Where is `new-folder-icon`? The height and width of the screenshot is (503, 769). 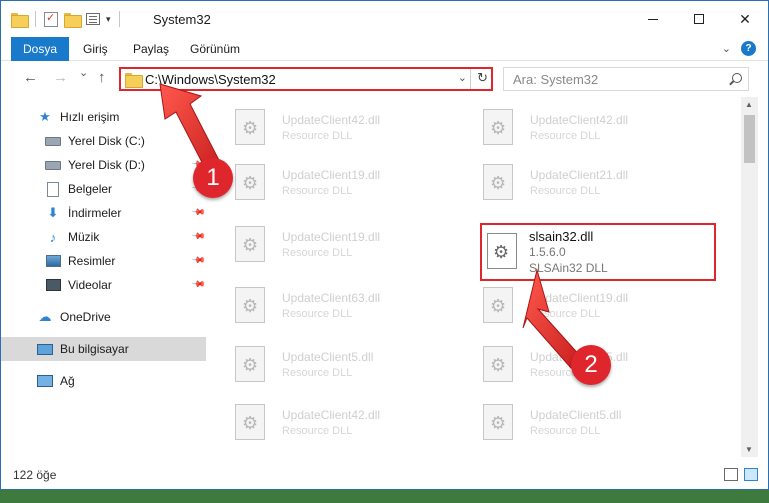 new-folder-icon is located at coordinates (73, 20).